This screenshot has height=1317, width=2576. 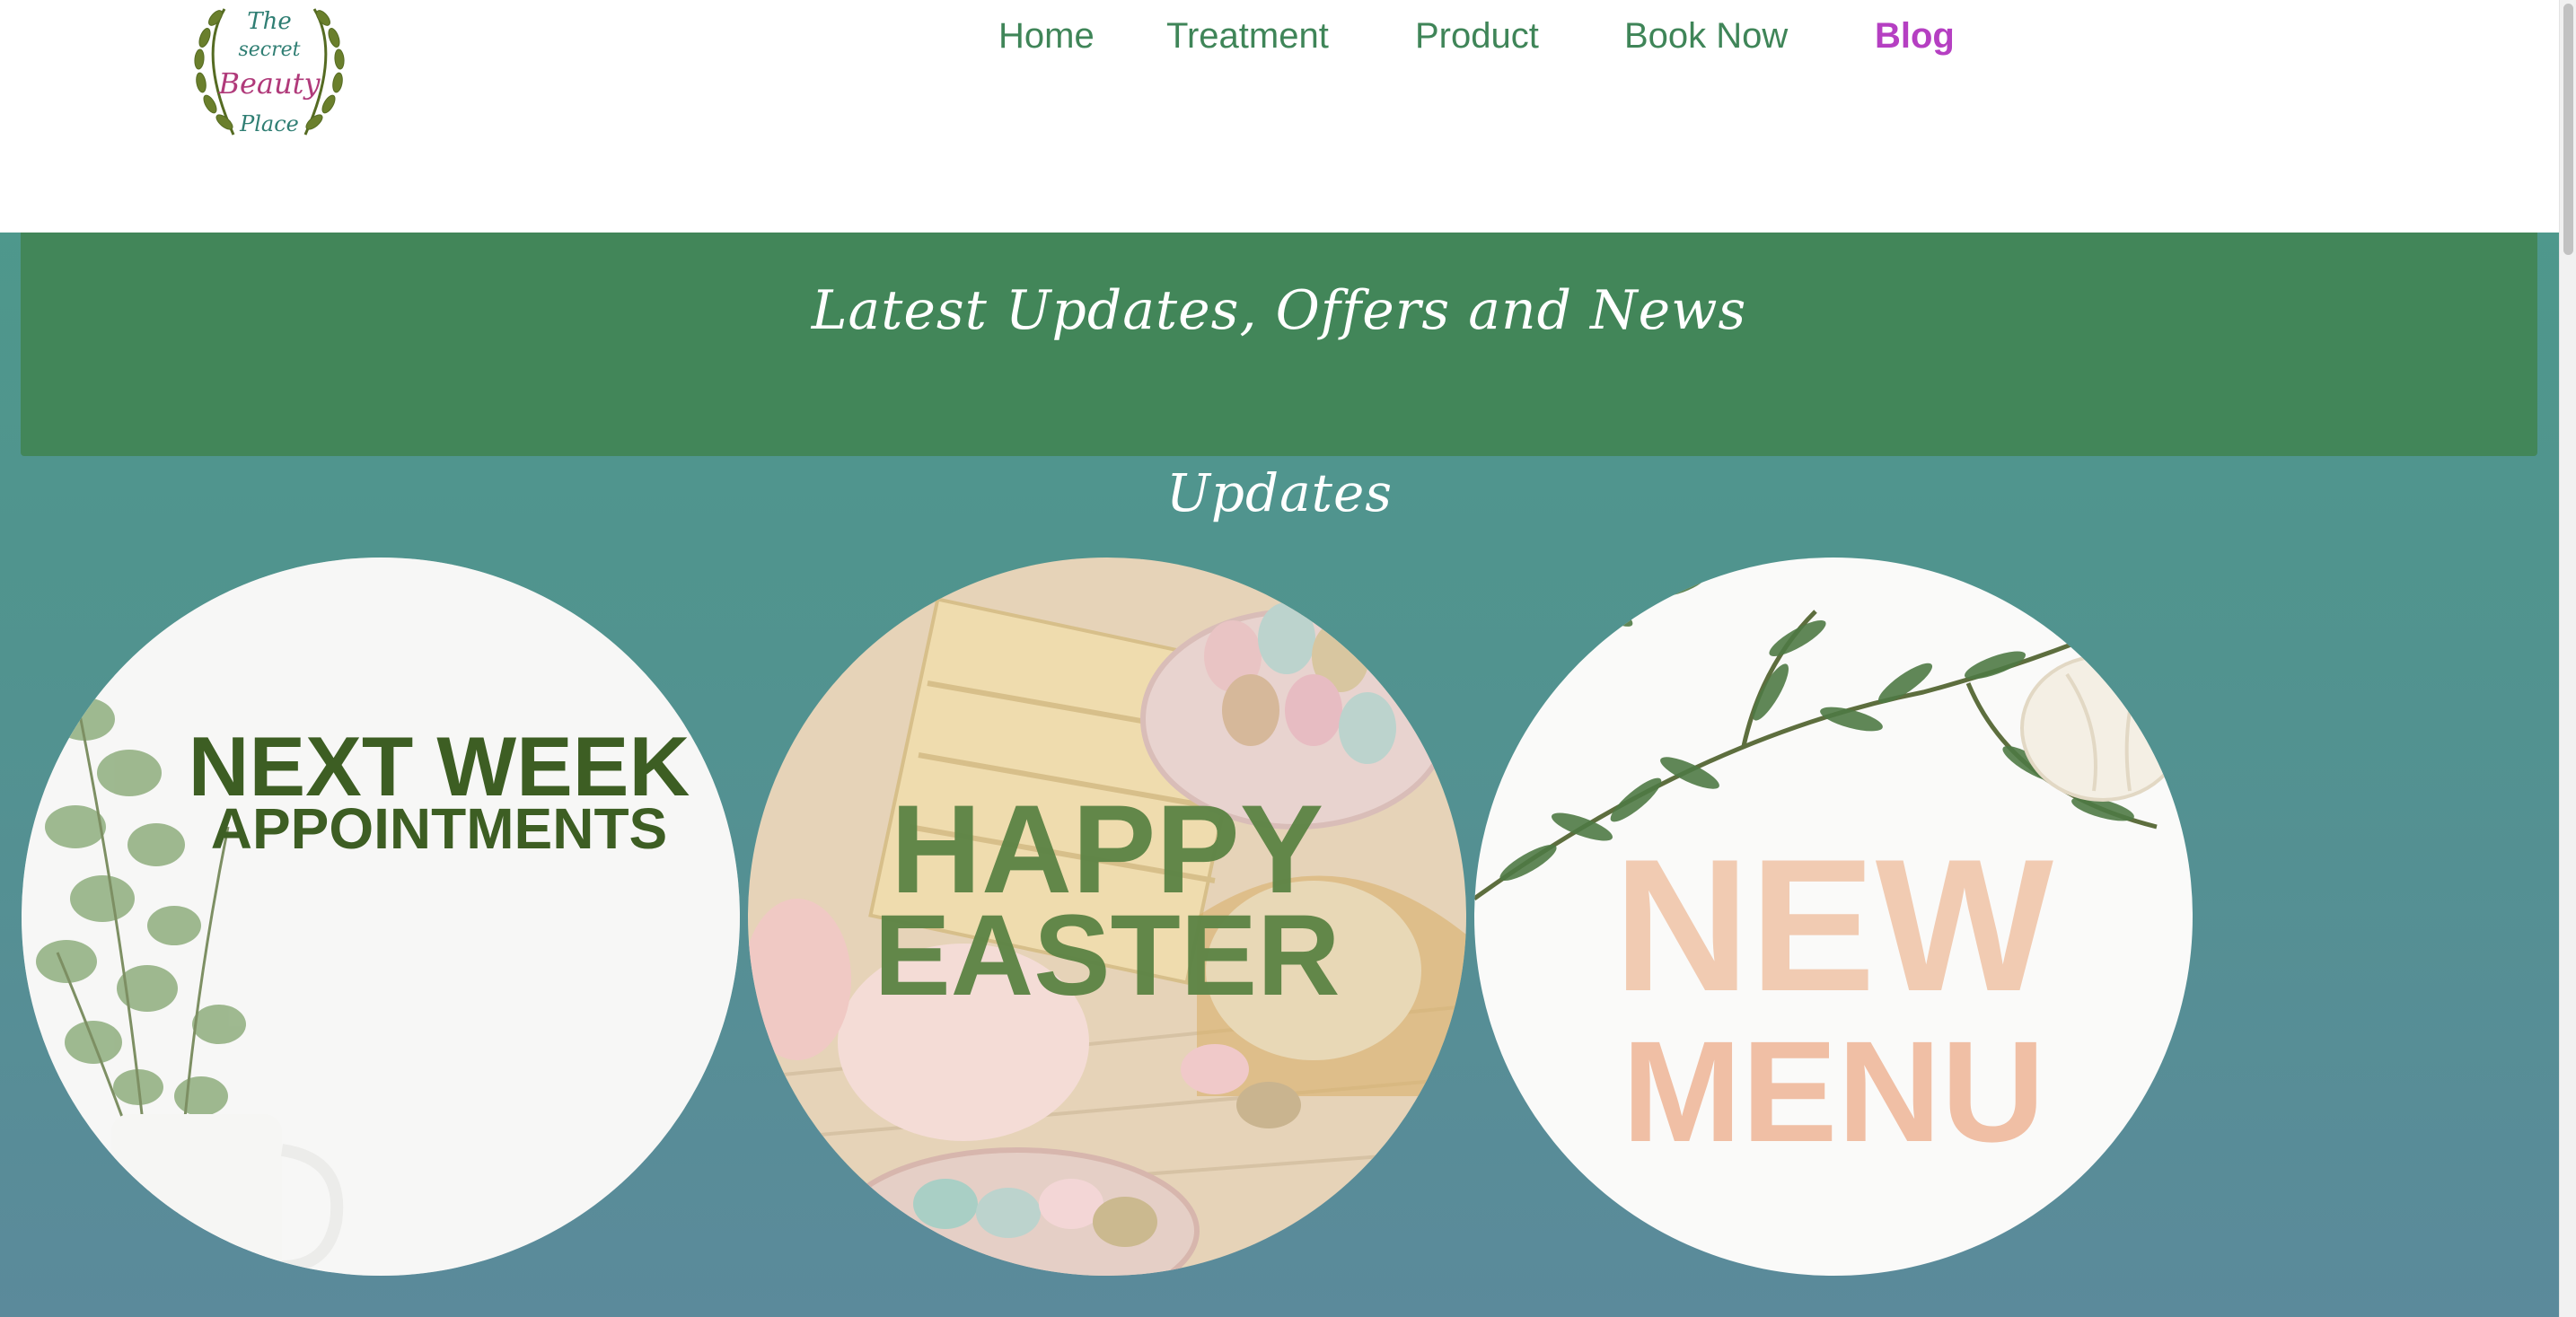 What do you see at coordinates (1833, 1092) in the screenshot?
I see `card-3-line-2: MENU` at bounding box center [1833, 1092].